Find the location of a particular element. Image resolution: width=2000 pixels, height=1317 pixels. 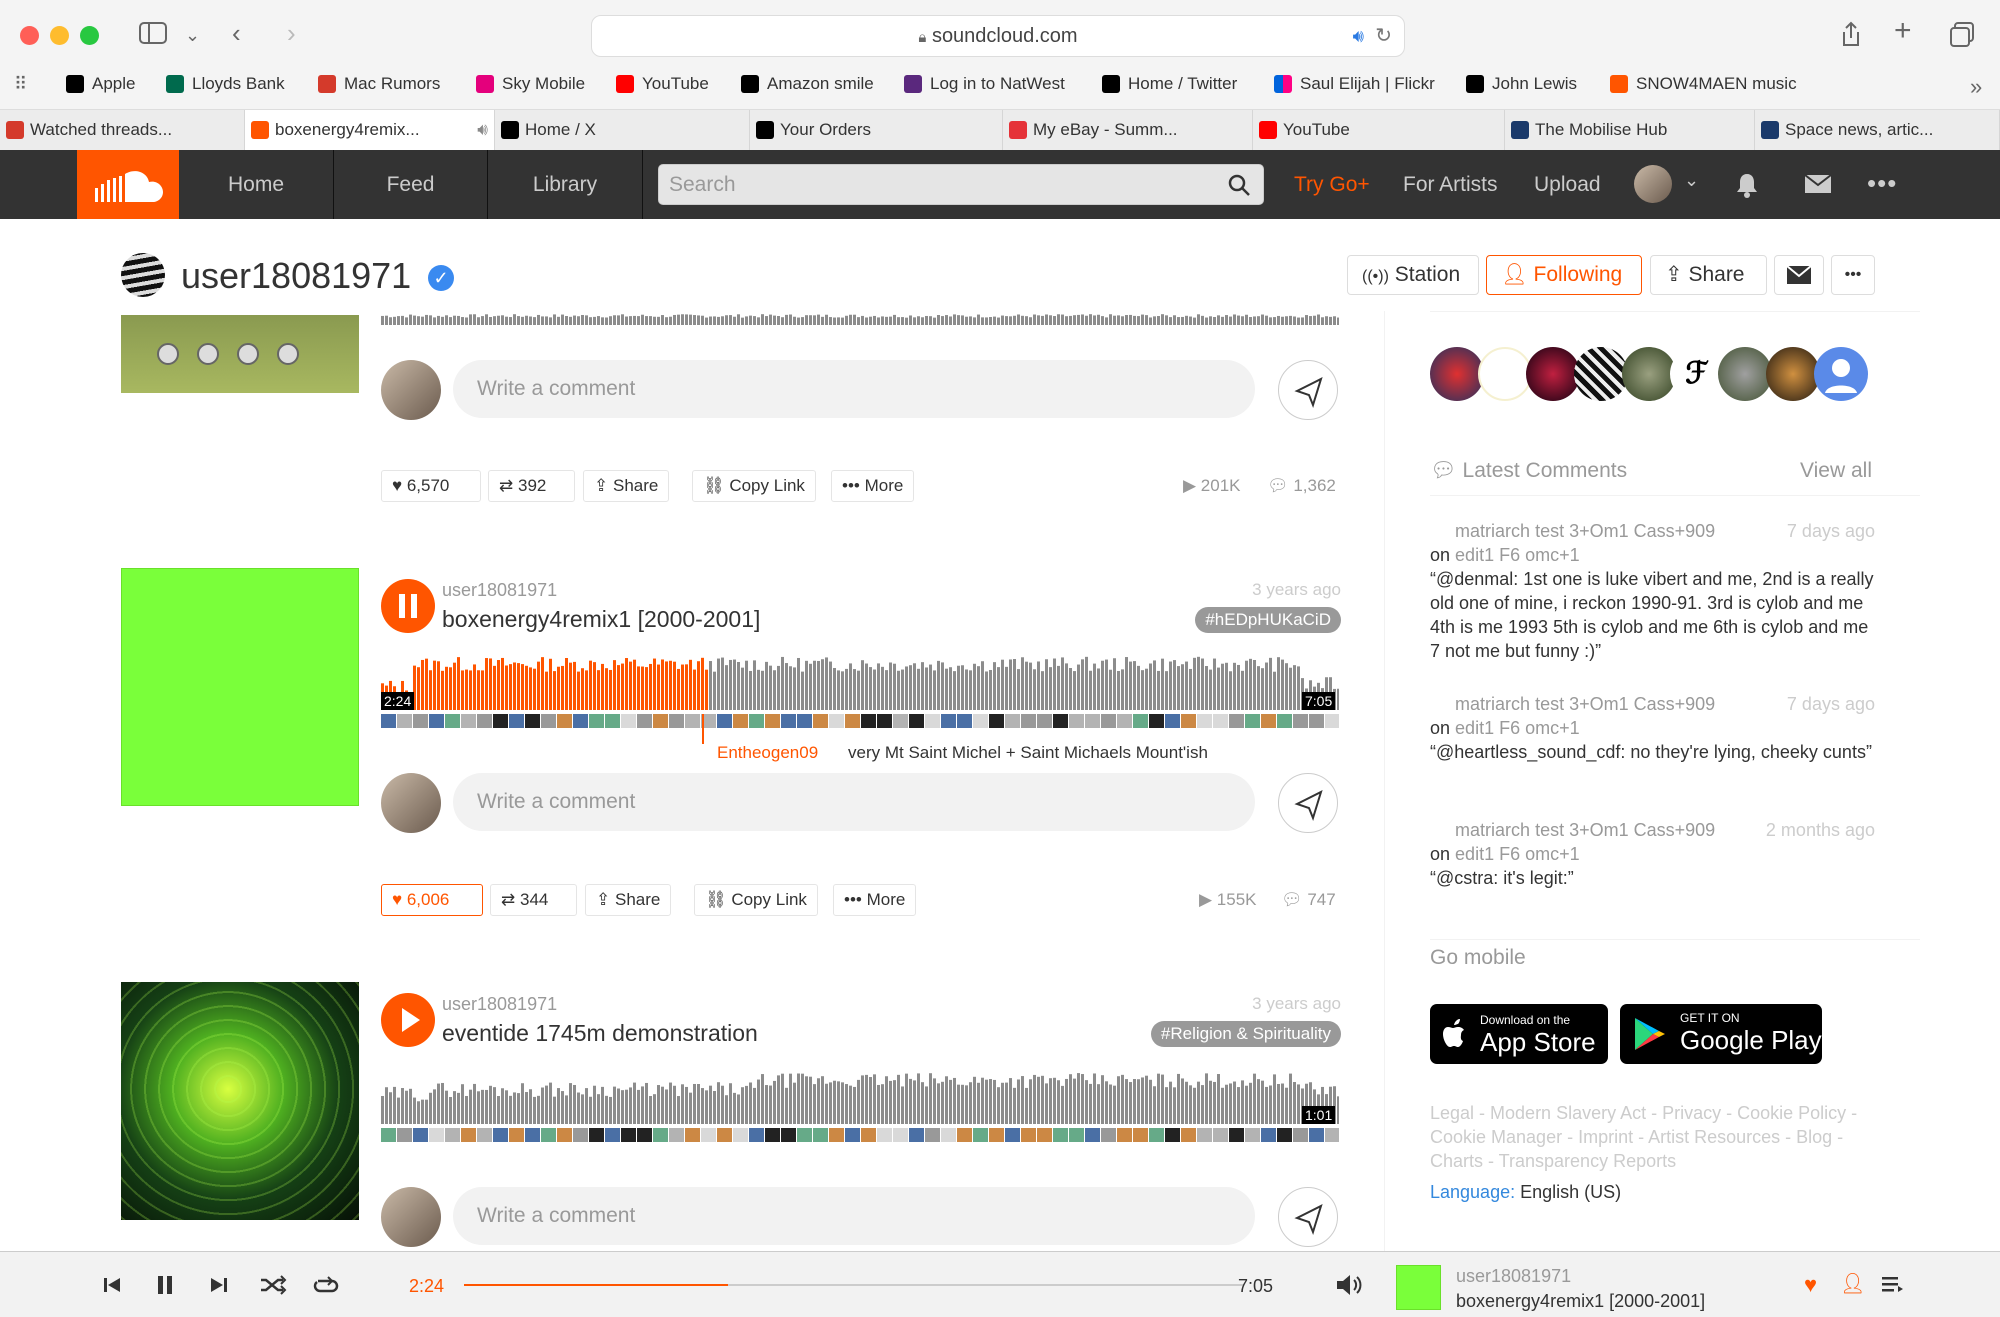

tab-boxenergy-active: boxenergy4remix... 🔊︎ is located at coordinates (370, 130).